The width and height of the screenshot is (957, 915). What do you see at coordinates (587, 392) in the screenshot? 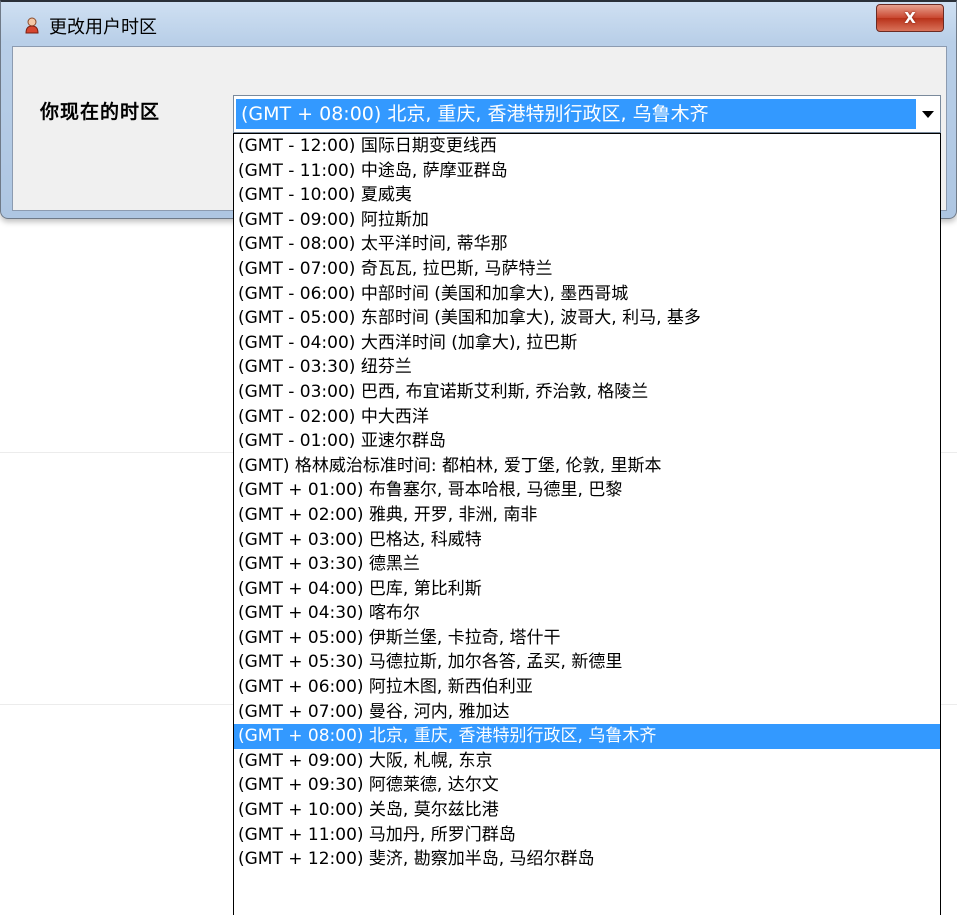
I see `timezone-option: (GMT - 03:00) 巴西, 布宜诺斯艾利斯, 乔治敦, 格陵兰` at bounding box center [587, 392].